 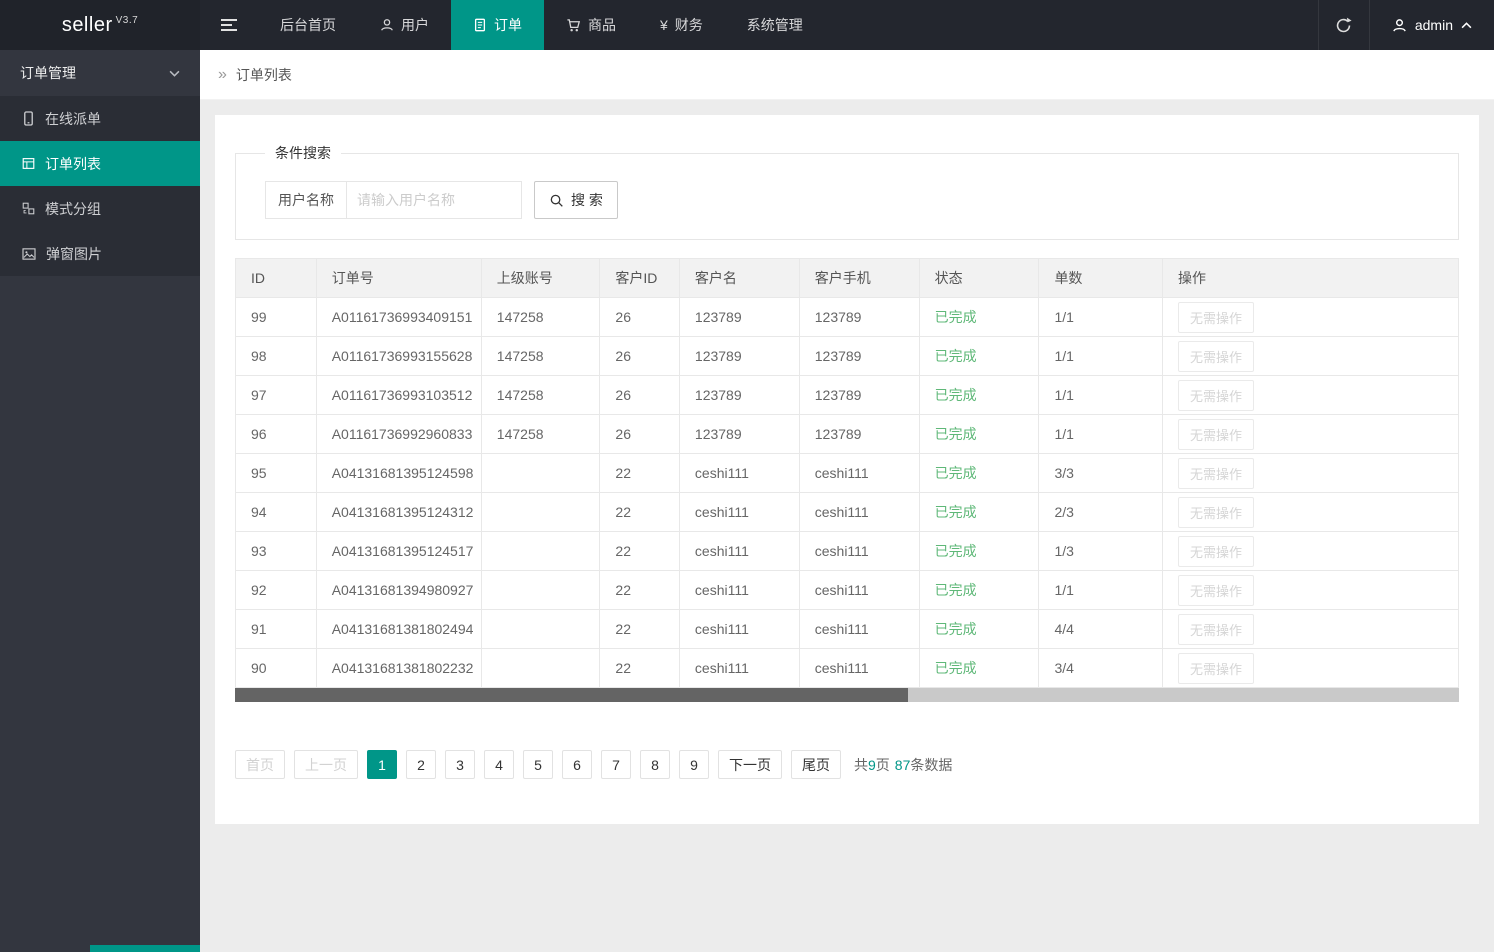 I want to click on nav-label: 用户, so click(x=415, y=25).